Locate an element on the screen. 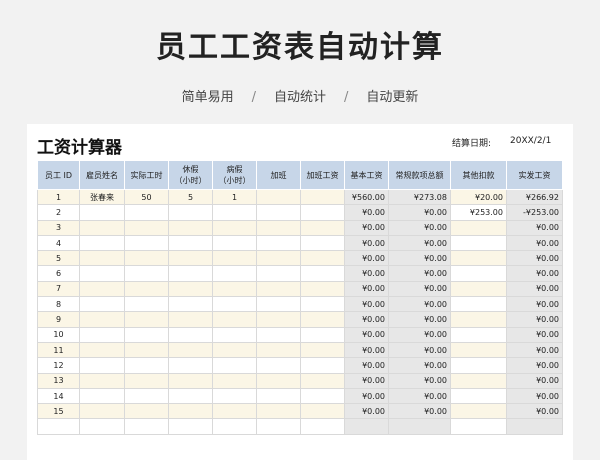 The height and width of the screenshot is (460, 600). cell-employee-id: 11 is located at coordinates (58, 350).